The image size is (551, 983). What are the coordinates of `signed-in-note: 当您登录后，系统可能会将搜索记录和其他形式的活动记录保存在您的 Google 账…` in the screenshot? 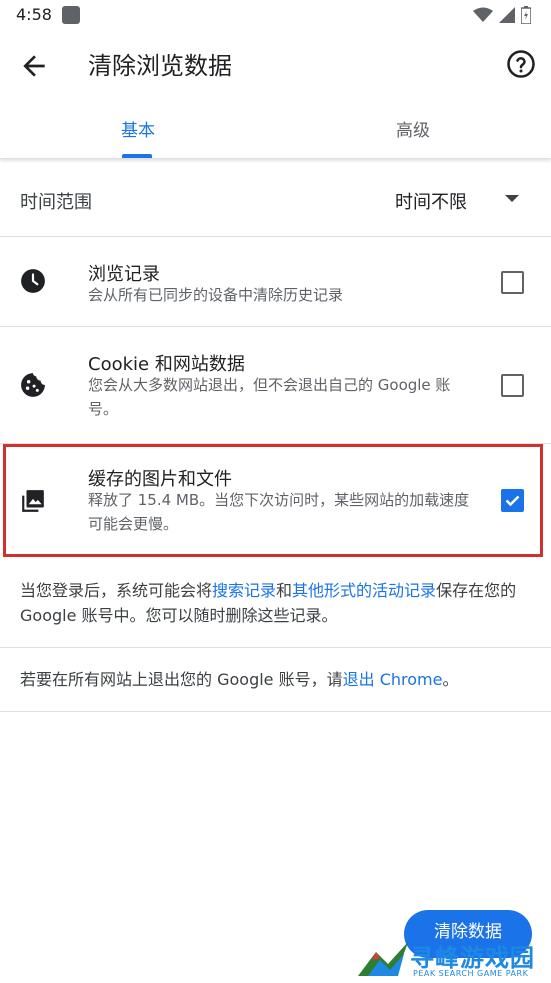 It's located at (275, 603).